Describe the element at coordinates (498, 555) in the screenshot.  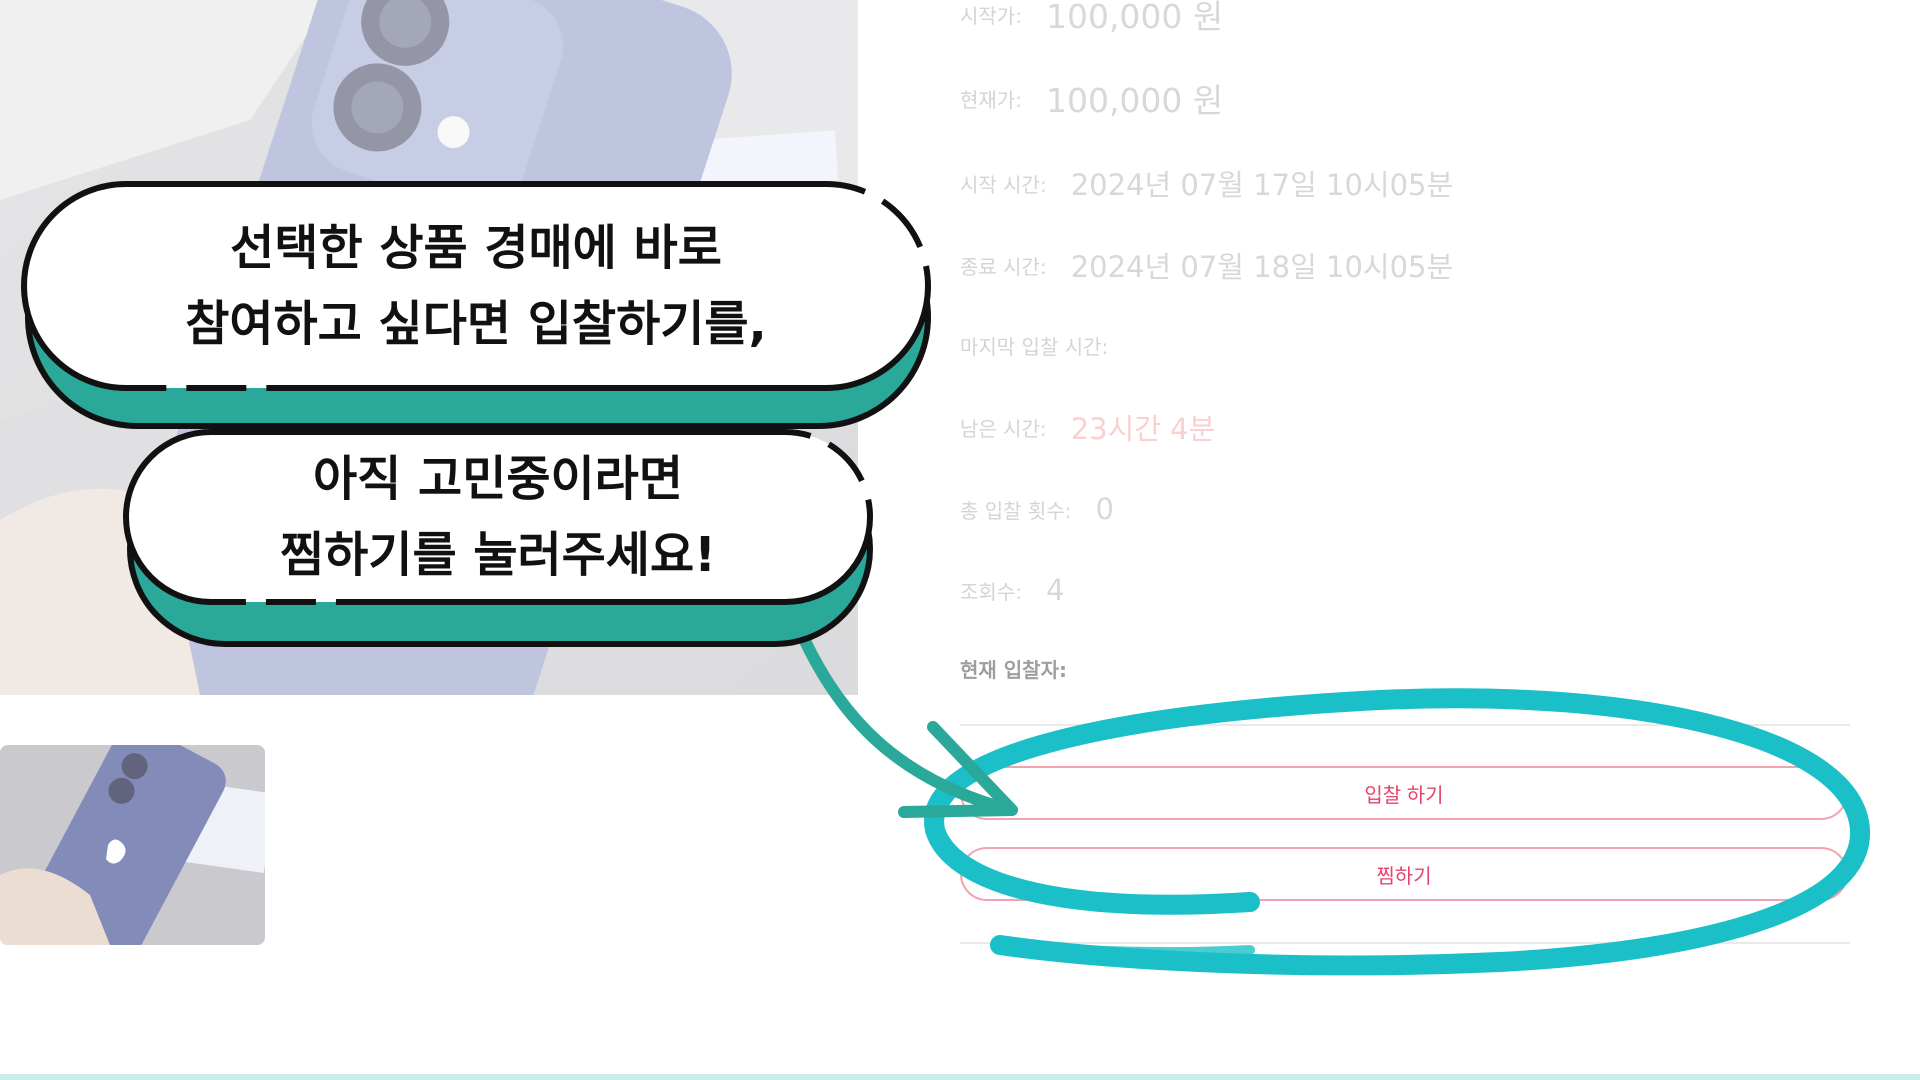
I see `callout-2-line-2: 찜하기를 눌러주세요!` at that location.